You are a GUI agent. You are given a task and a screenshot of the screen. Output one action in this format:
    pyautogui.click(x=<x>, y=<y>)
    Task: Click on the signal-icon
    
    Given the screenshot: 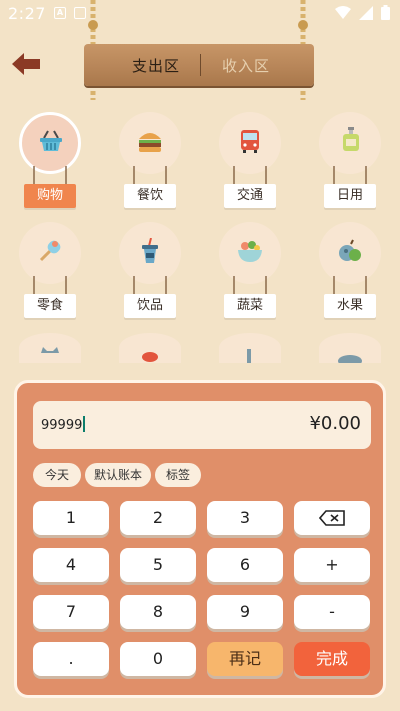 What is the action you would take?
    pyautogui.click(x=366, y=12)
    